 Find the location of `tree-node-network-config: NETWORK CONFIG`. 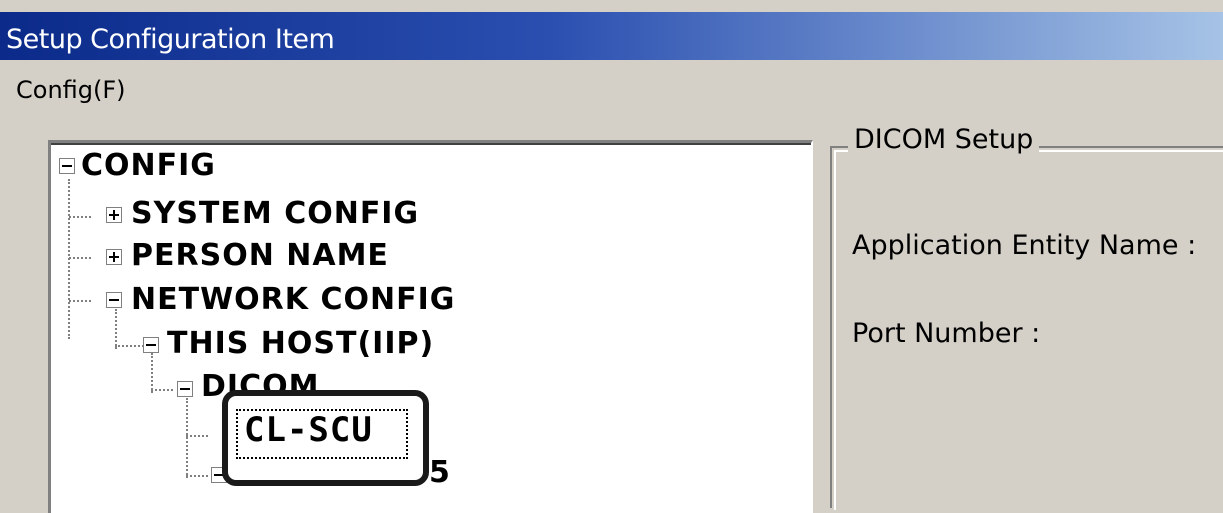

tree-node-network-config: NETWORK CONFIG is located at coordinates (293, 299).